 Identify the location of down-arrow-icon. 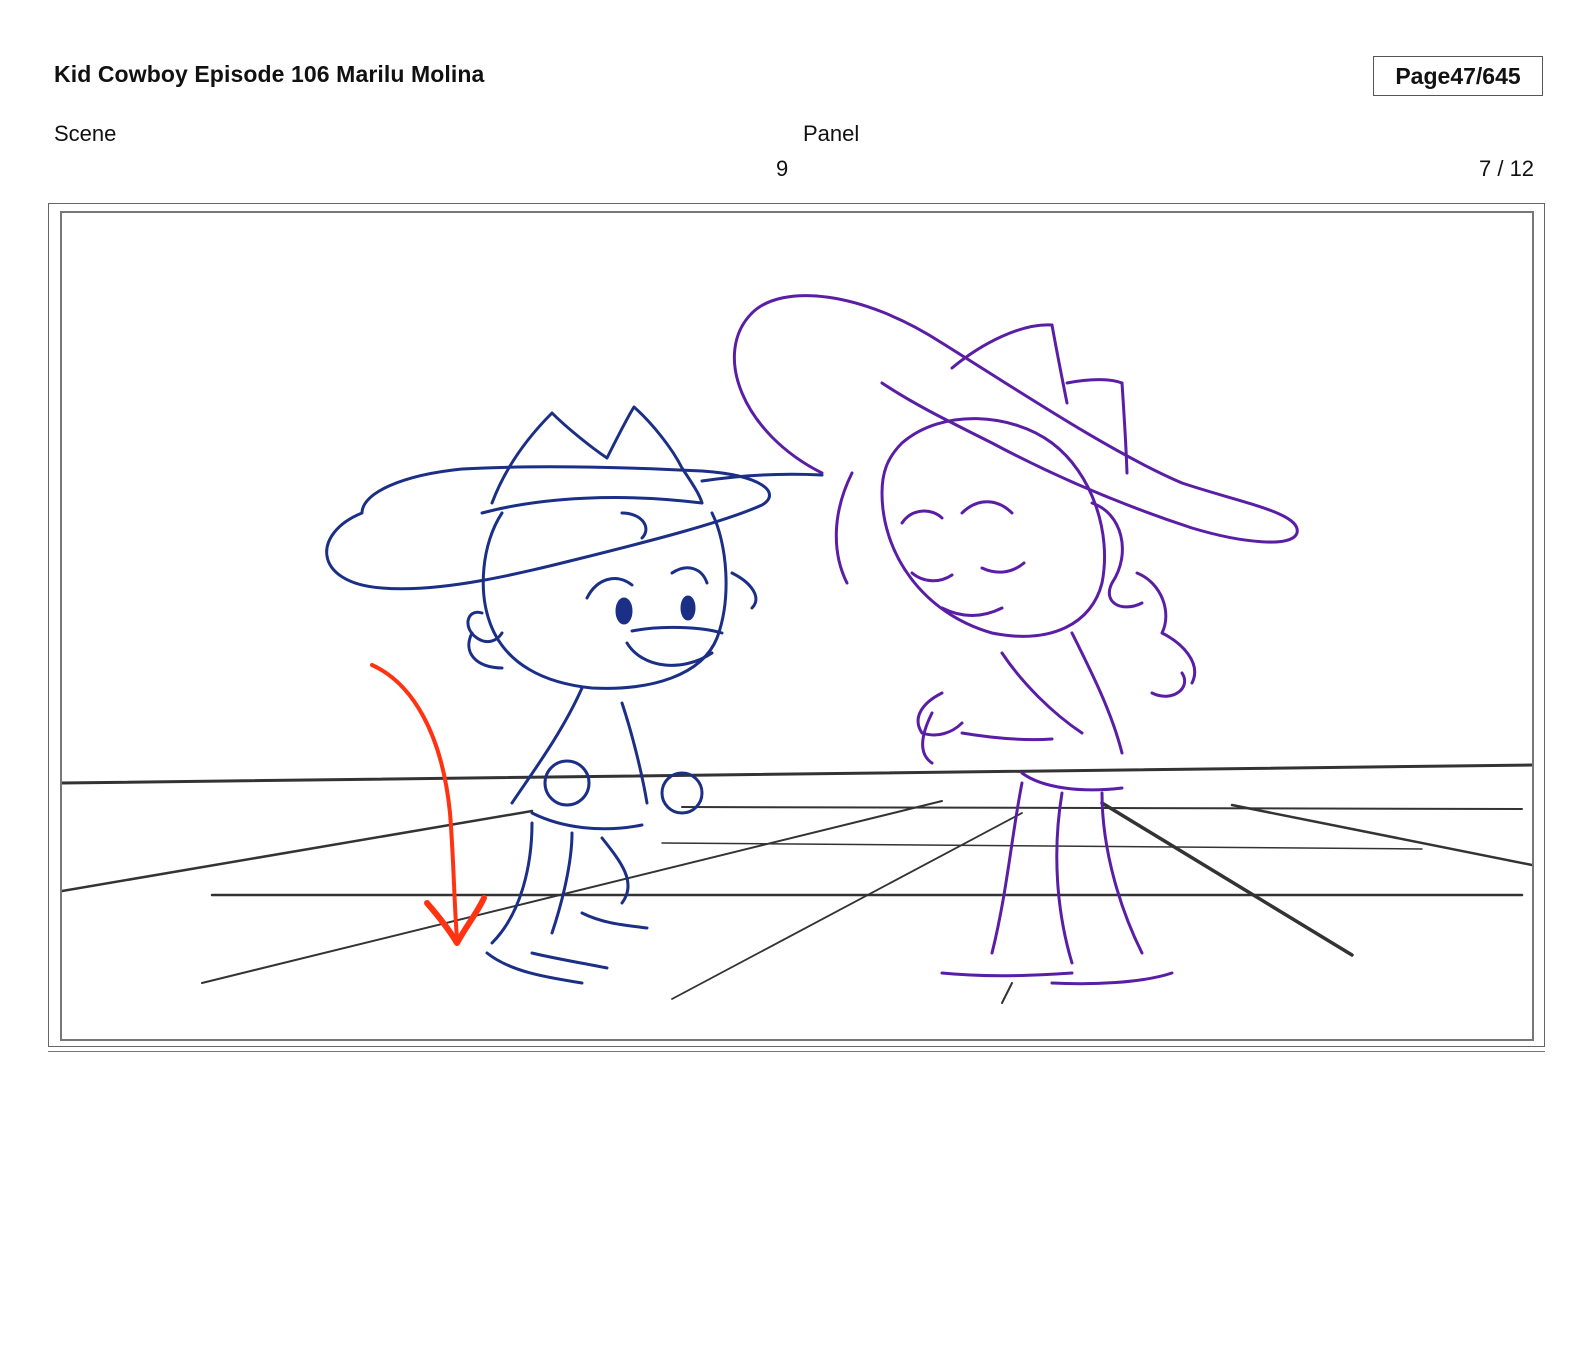
(428, 804).